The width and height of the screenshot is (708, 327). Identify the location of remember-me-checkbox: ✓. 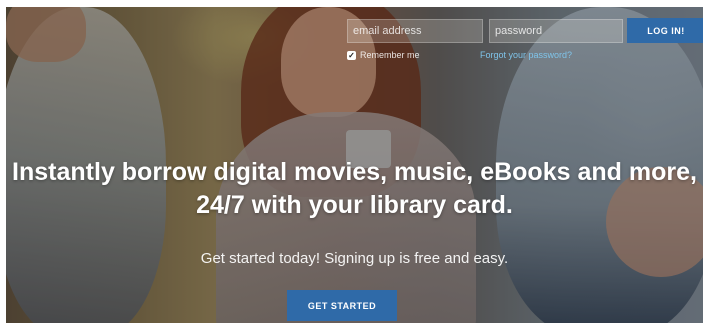
(351, 55).